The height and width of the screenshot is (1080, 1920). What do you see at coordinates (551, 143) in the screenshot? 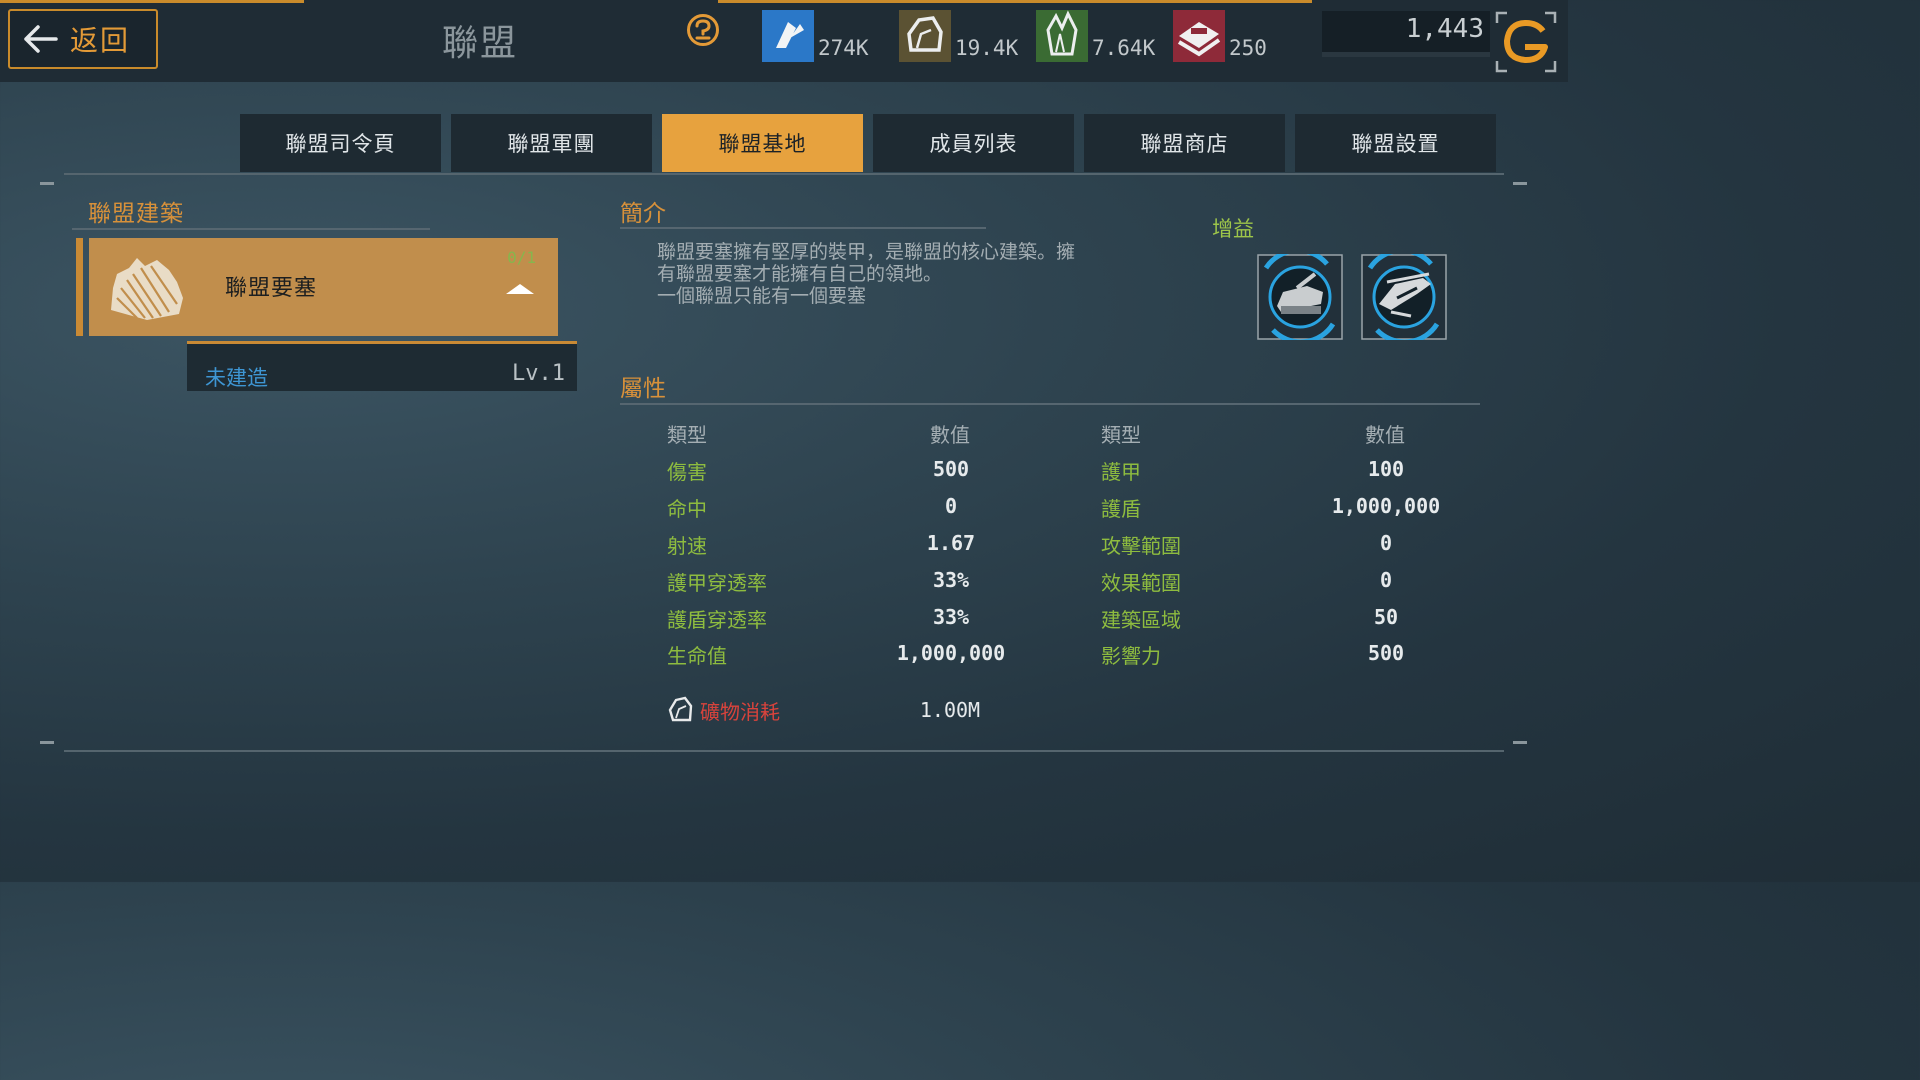
I see `tab-alliance-legion: 聯盟軍團` at bounding box center [551, 143].